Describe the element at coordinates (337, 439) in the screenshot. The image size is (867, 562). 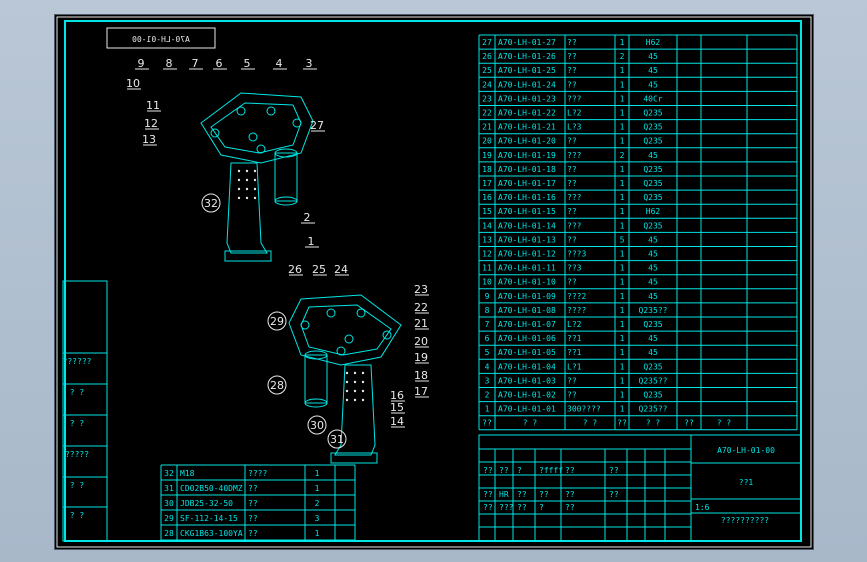
I see `callout-number: 31` at that location.